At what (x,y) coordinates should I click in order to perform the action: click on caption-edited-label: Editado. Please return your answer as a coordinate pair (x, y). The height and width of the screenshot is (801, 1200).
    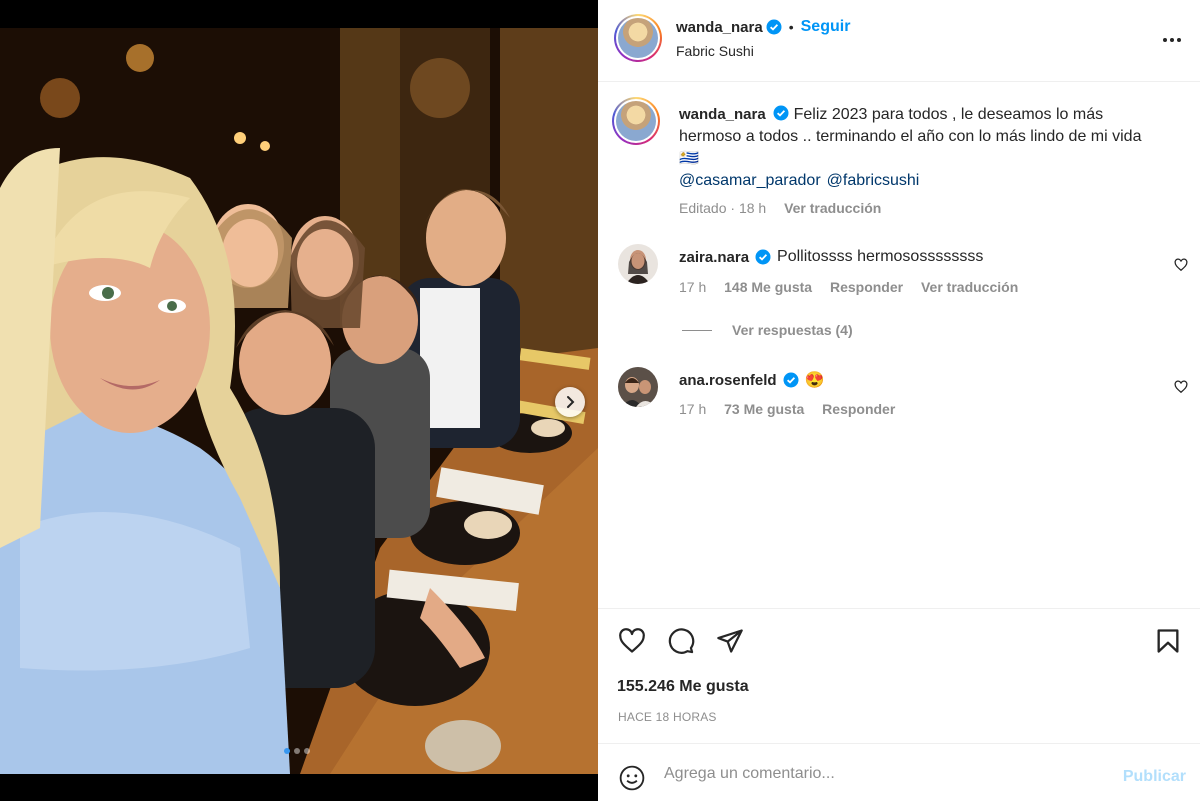
    Looking at the image, I should click on (703, 208).